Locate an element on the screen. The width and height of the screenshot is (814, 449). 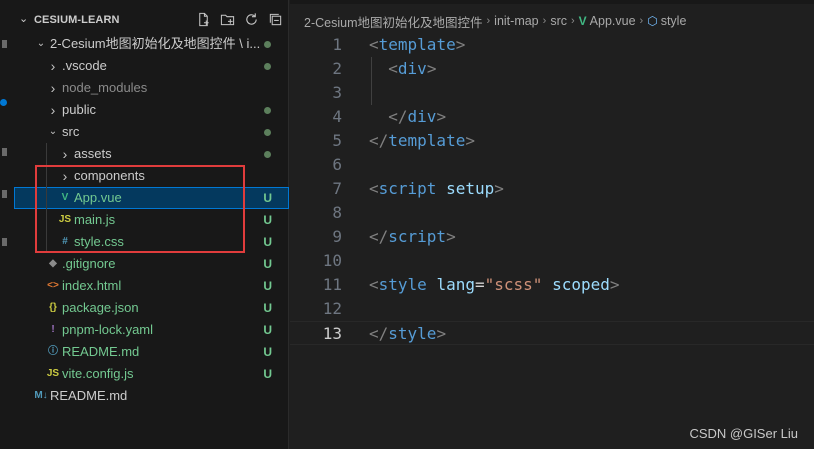
tree-item: › components is located at coordinates (151, 176).